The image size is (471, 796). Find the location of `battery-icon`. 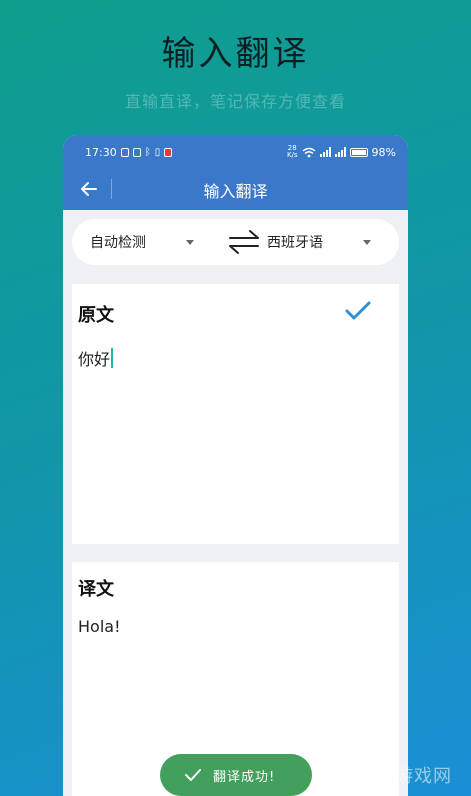

battery-icon is located at coordinates (358, 152).